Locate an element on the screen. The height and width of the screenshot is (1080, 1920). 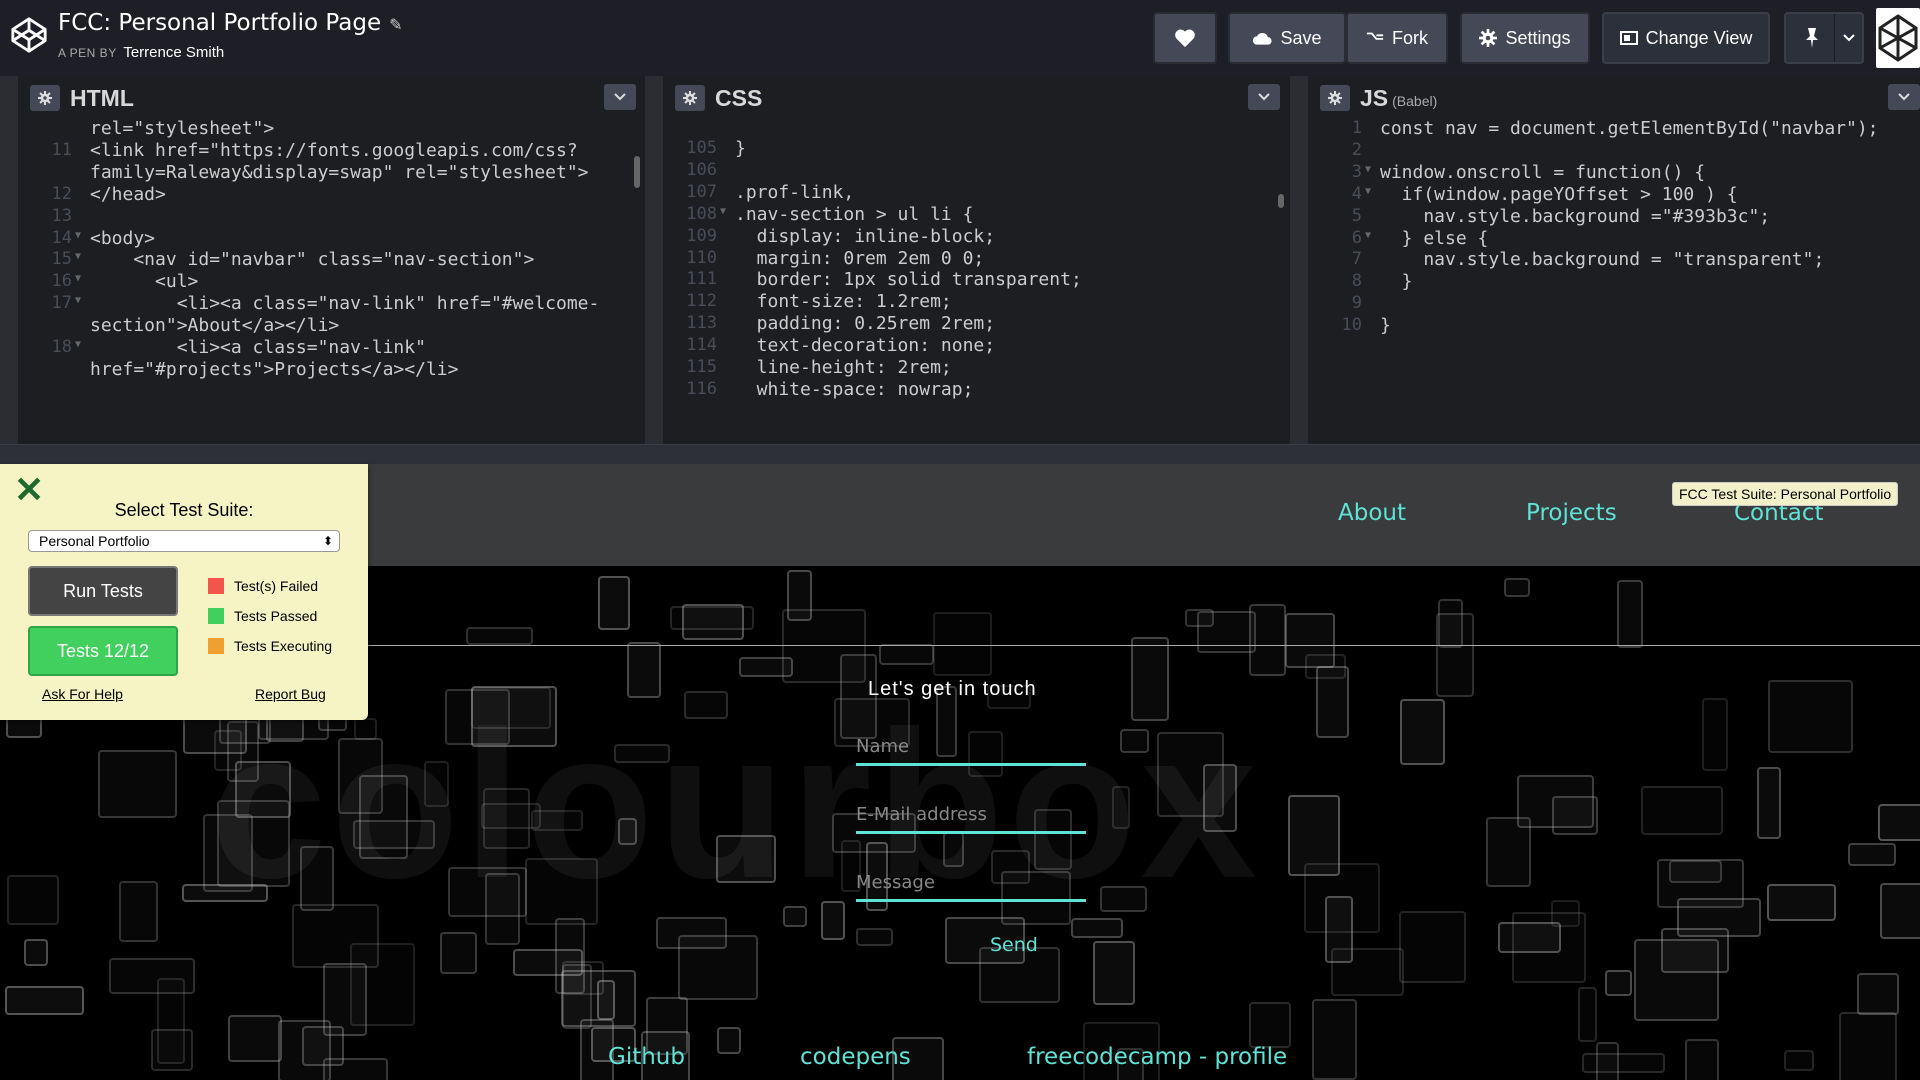
codepens-link: codepens is located at coordinates (855, 1057).